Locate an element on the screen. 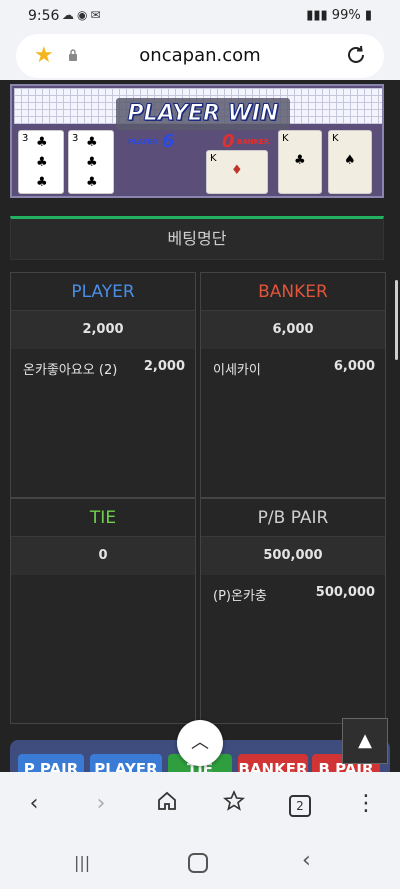  signal-icon: ▮▮▮ is located at coordinates (317, 15).